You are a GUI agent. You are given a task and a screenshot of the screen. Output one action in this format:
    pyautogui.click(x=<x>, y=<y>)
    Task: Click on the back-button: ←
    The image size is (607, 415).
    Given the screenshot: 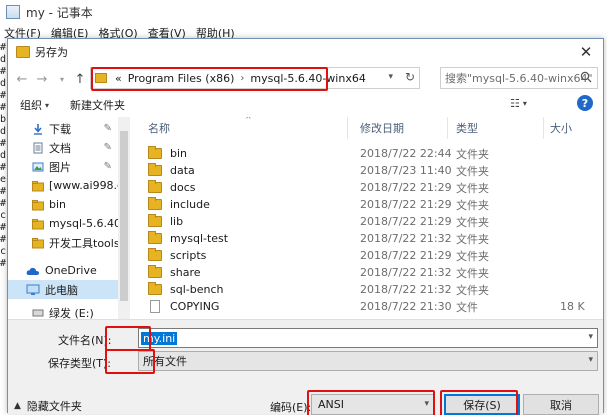 What is the action you would take?
    pyautogui.click(x=22, y=79)
    